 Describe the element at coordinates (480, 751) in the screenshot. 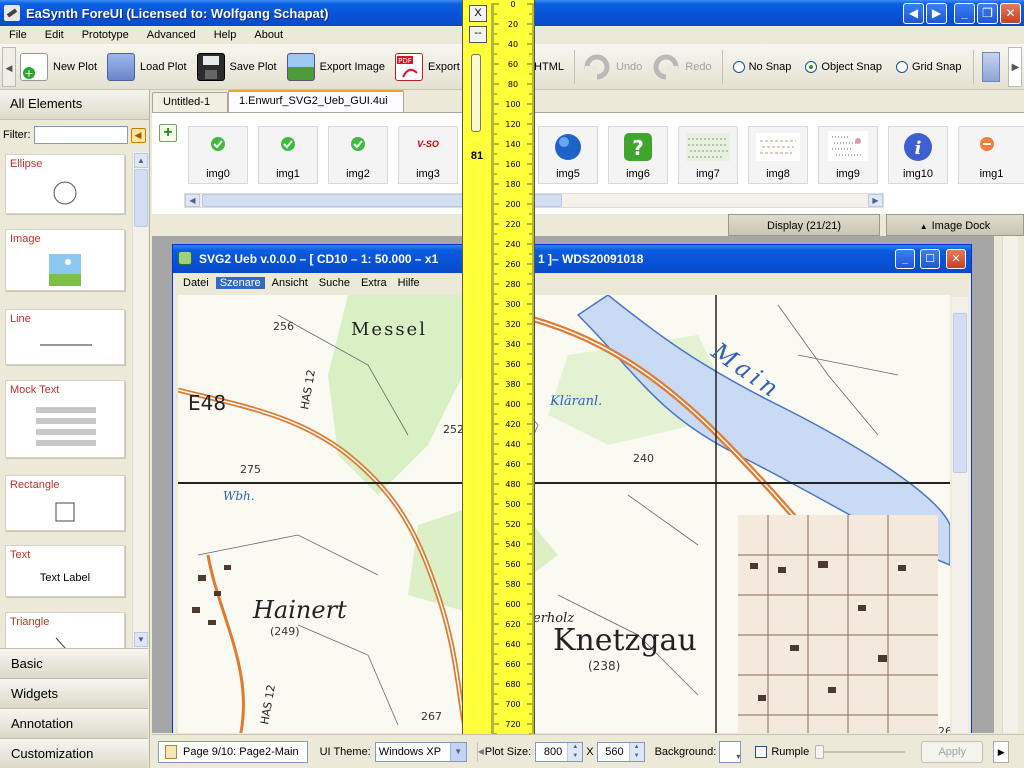

I see `chevron-left-icon: ◀` at that location.